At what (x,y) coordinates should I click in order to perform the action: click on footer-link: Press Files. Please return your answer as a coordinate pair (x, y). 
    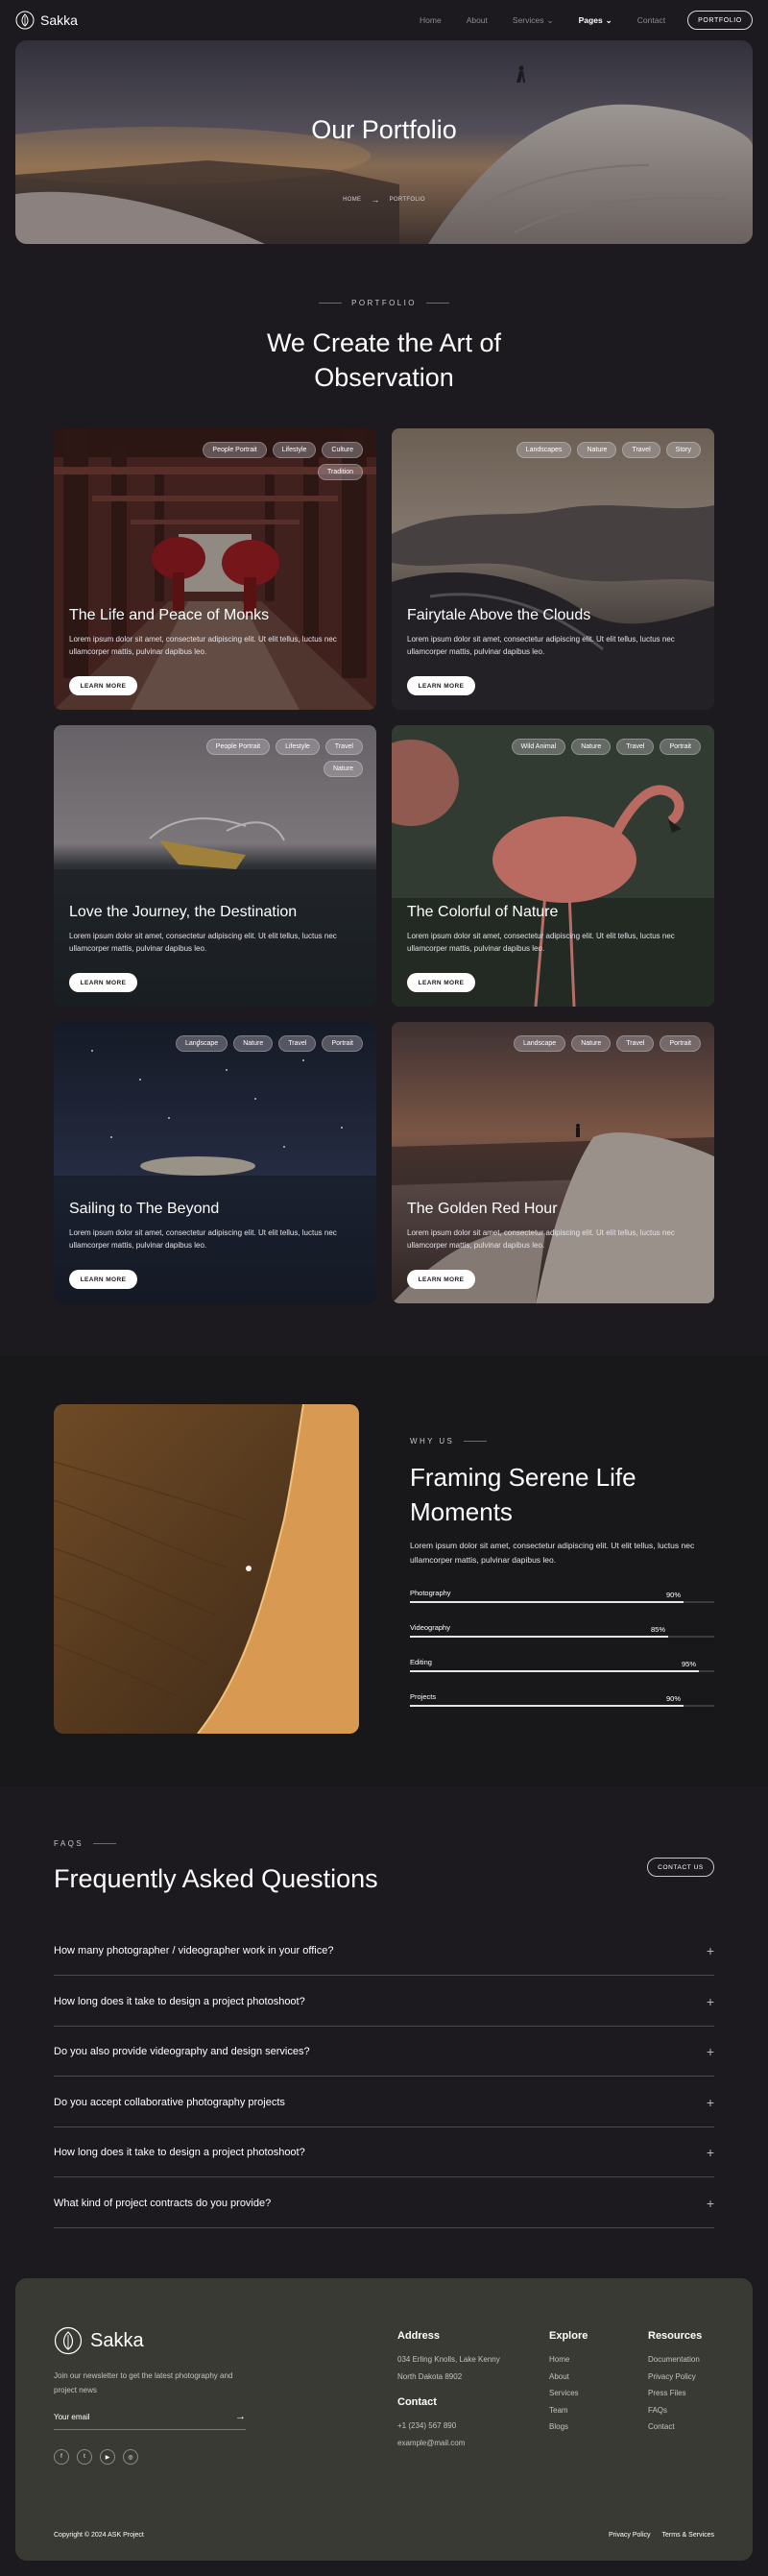
    Looking at the image, I should click on (675, 2394).